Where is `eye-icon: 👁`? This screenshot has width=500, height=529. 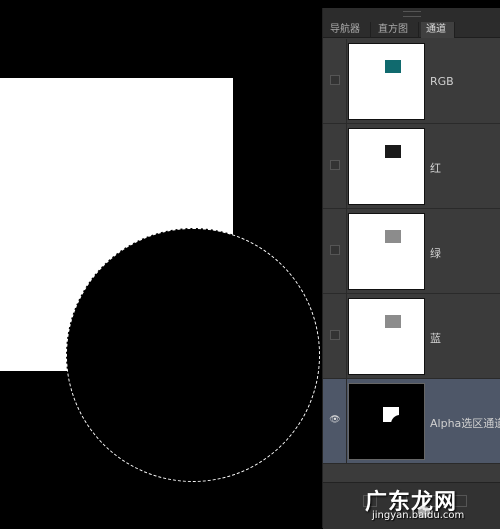 eye-icon: 👁 is located at coordinates (335, 420).